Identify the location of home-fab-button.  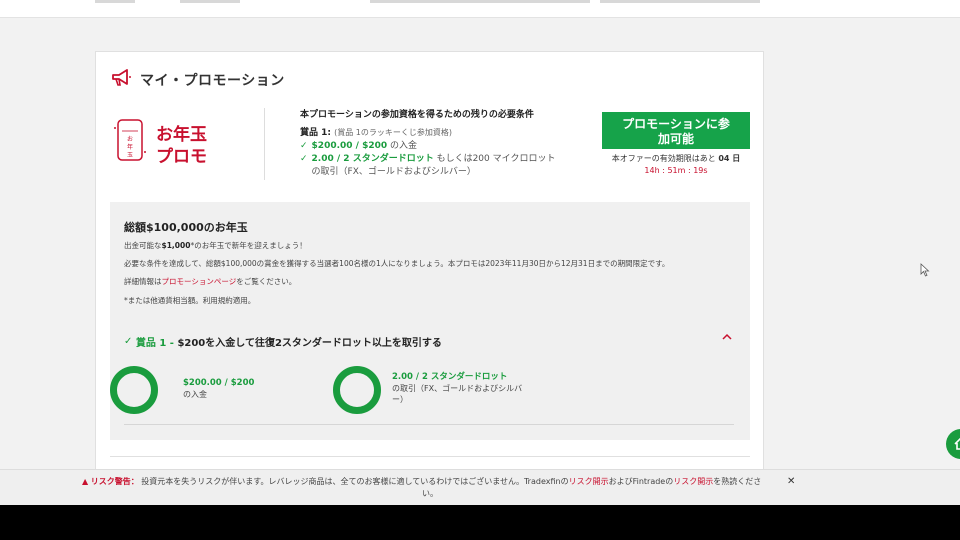
(953, 444).